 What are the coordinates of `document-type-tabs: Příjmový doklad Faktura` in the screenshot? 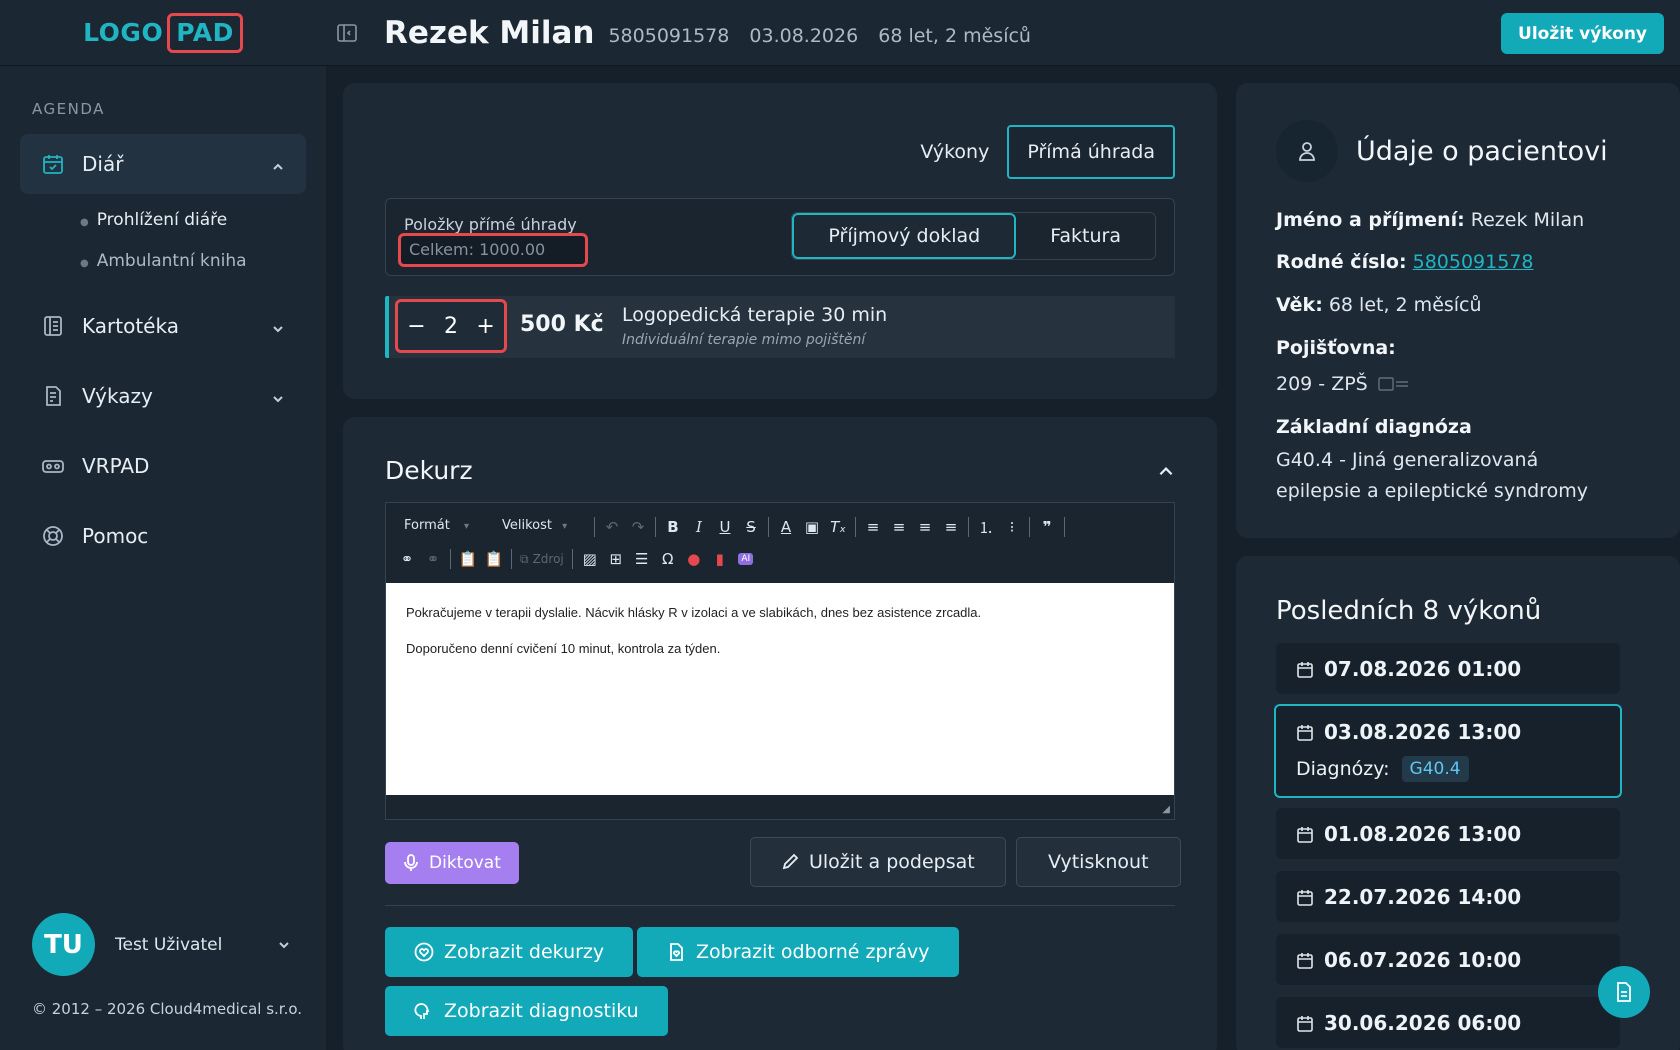 It's located at (973, 236).